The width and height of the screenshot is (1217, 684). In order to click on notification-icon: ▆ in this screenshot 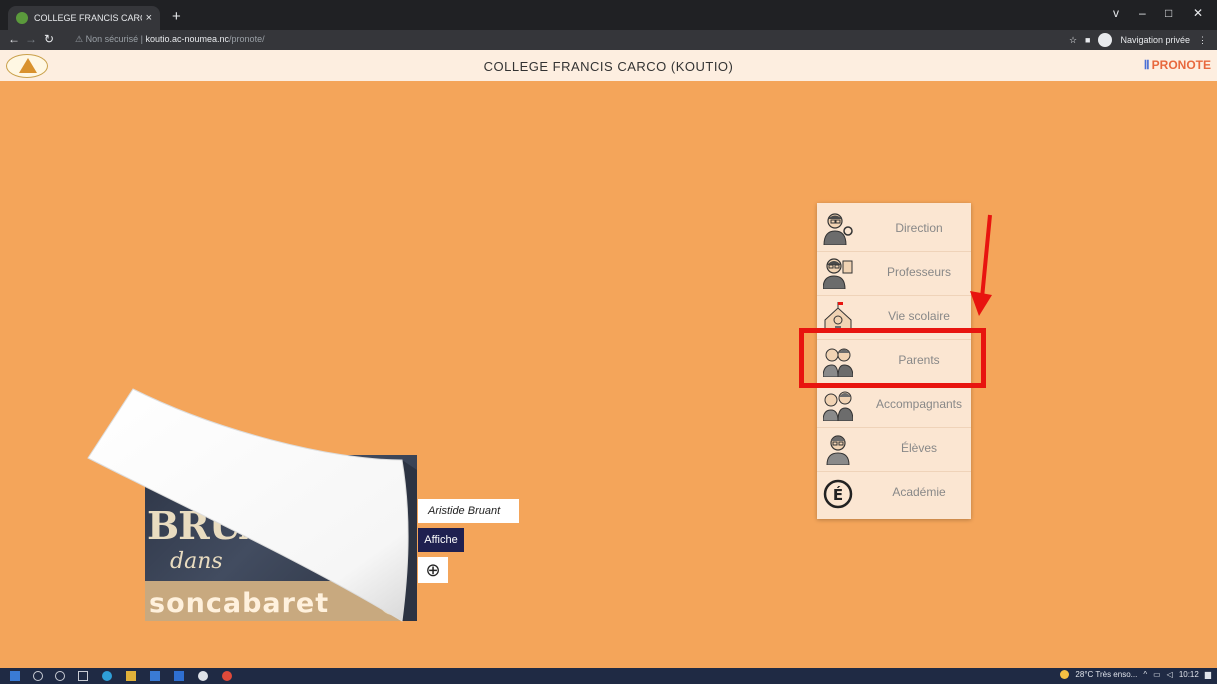, I will do `click(1208, 674)`.